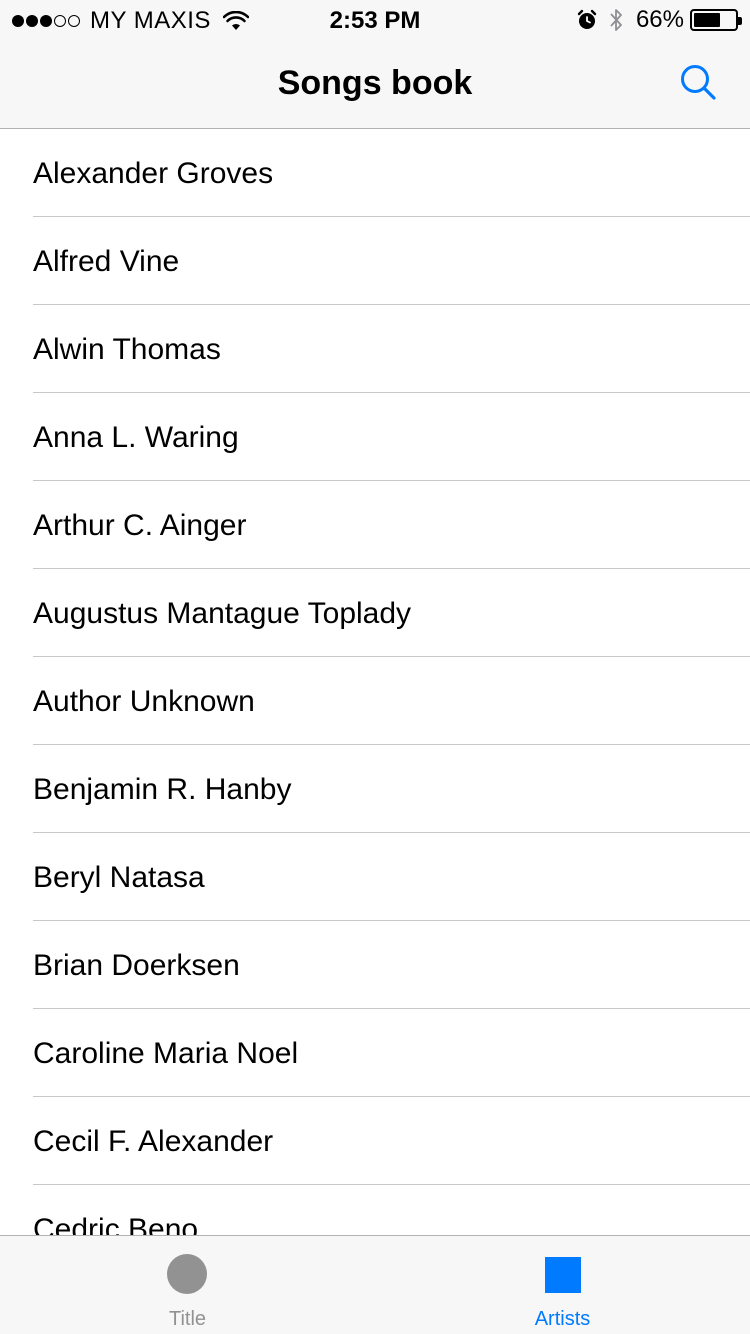 This screenshot has width=750, height=1334. Describe the element at coordinates (587, 19) in the screenshot. I see `alarm-icon` at that location.